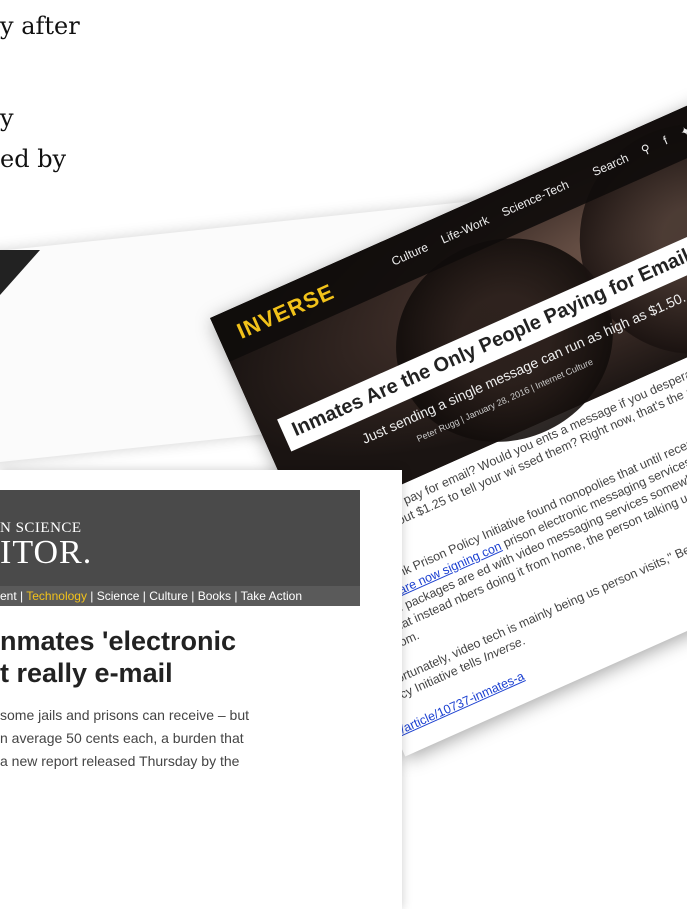 This screenshot has height=909, width=687. Describe the element at coordinates (13, 596) in the screenshot. I see `nav-item: ent |` at that location.